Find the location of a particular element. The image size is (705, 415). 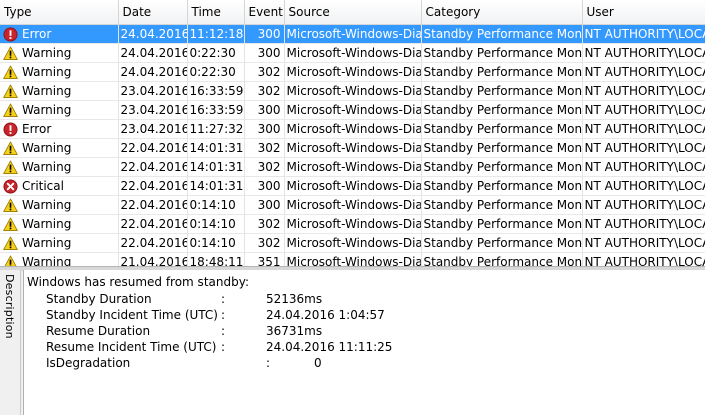

field-label: Resume Incident Time (UTC) is located at coordinates (131, 347).